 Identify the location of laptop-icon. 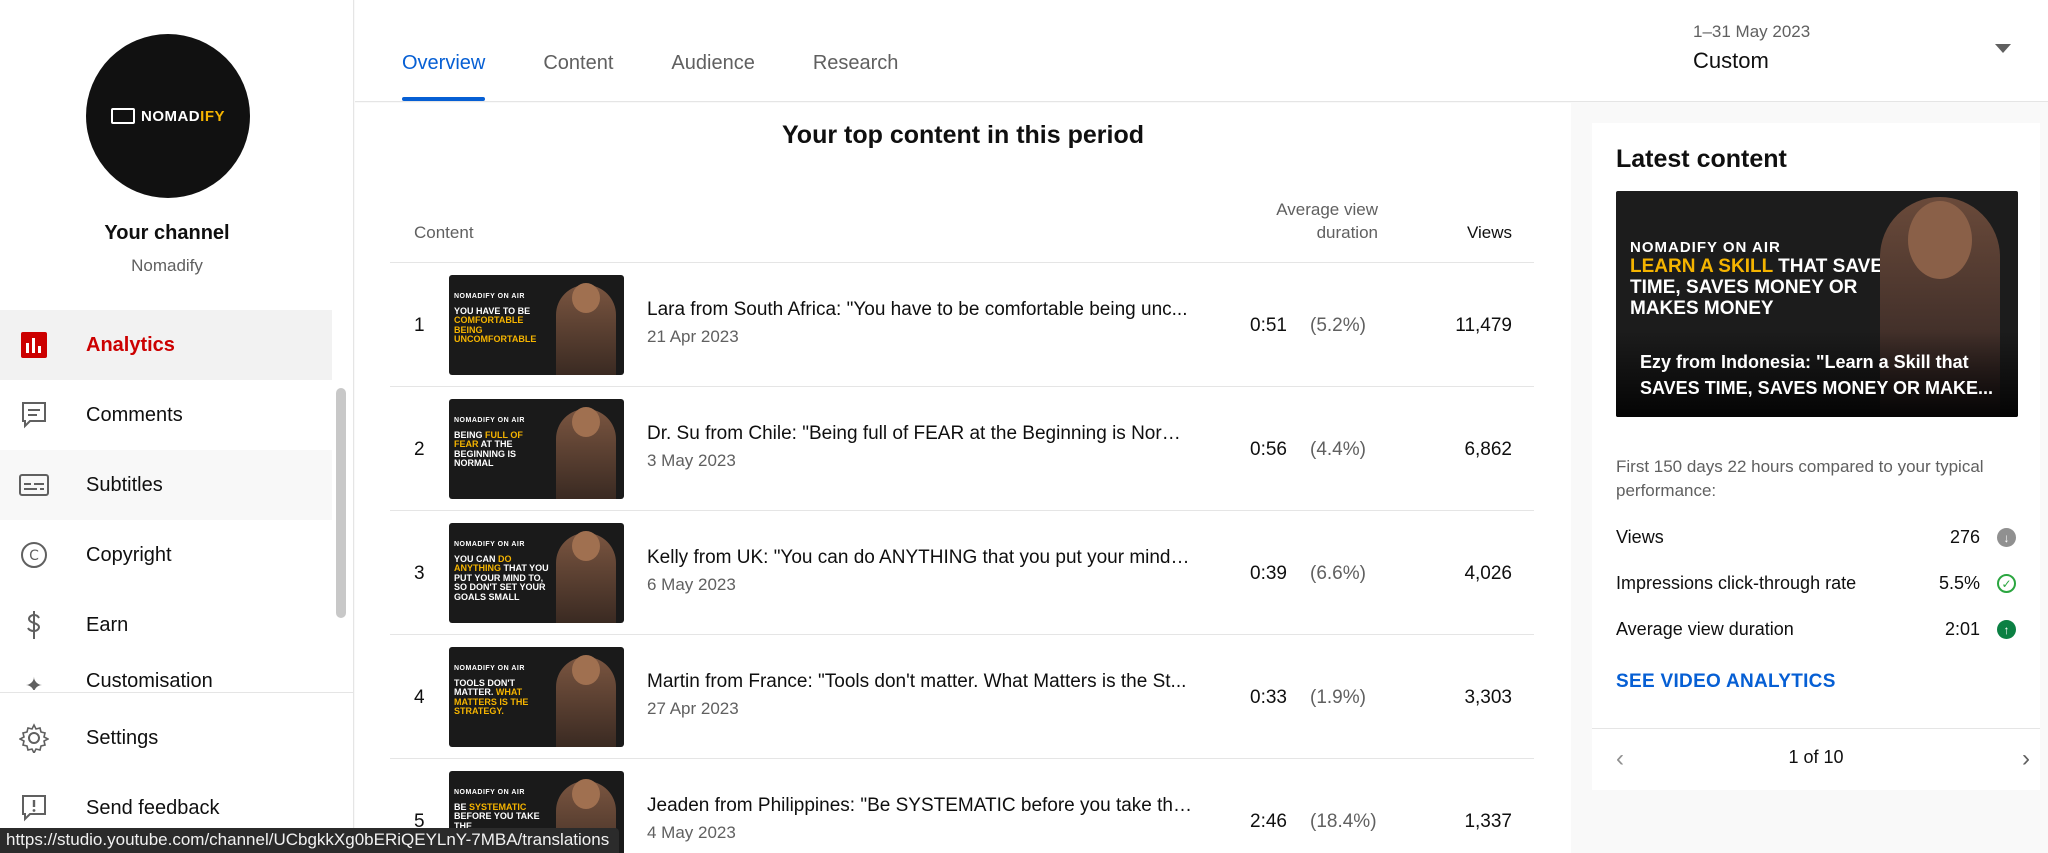
(122, 116).